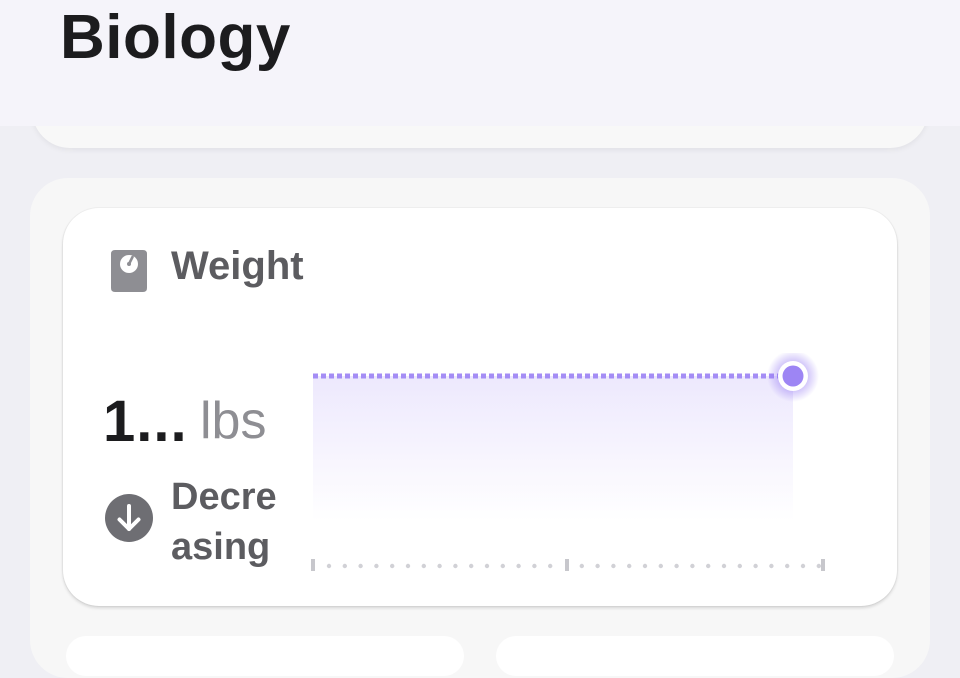 This screenshot has width=960, height=678. I want to click on chart-point-core, so click(793, 376).